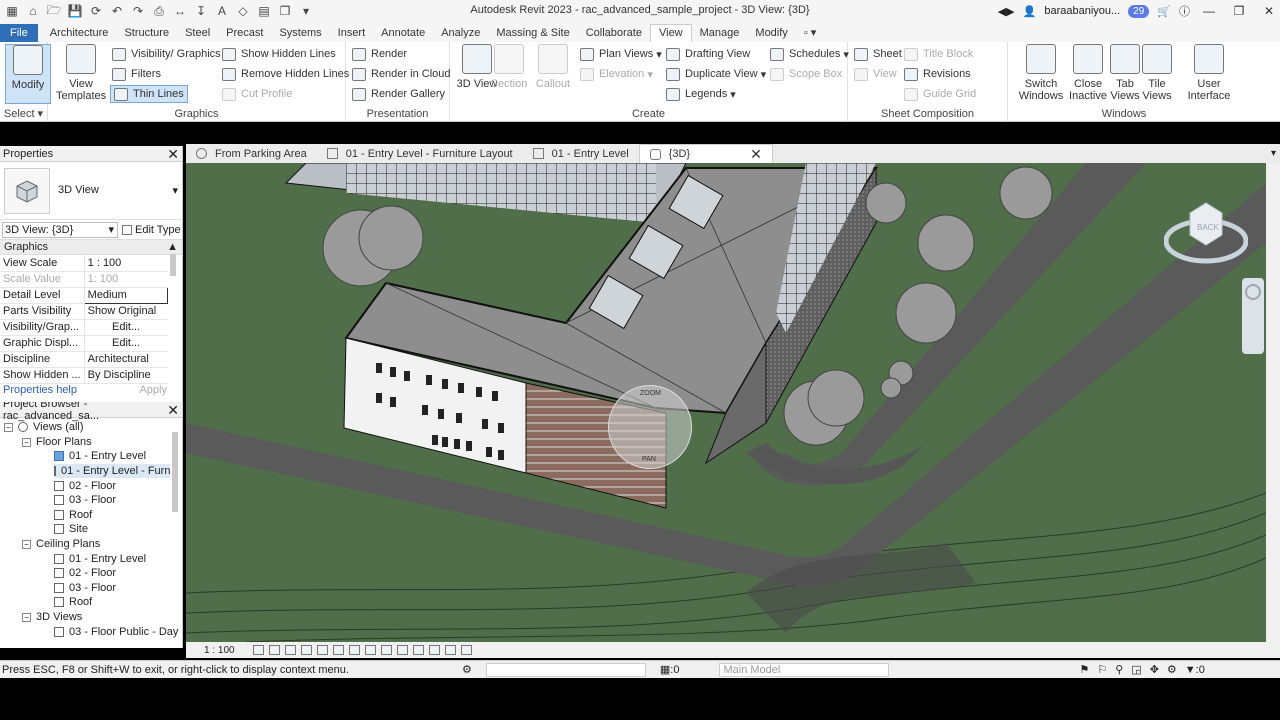 The width and height of the screenshot is (1280, 720). What do you see at coordinates (1006, 11) in the screenshot?
I see `help-search-icon: ◀▶` at bounding box center [1006, 11].